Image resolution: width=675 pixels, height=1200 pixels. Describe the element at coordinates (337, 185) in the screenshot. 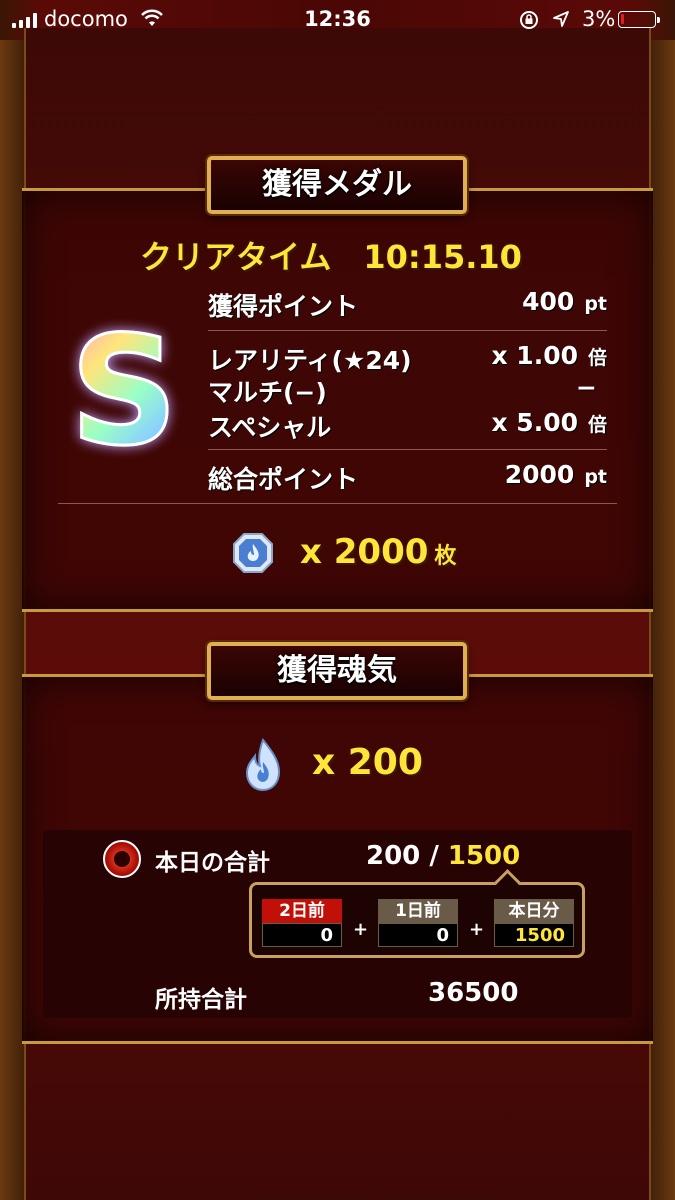

I see `medal-section-title: 獲得メダル` at that location.